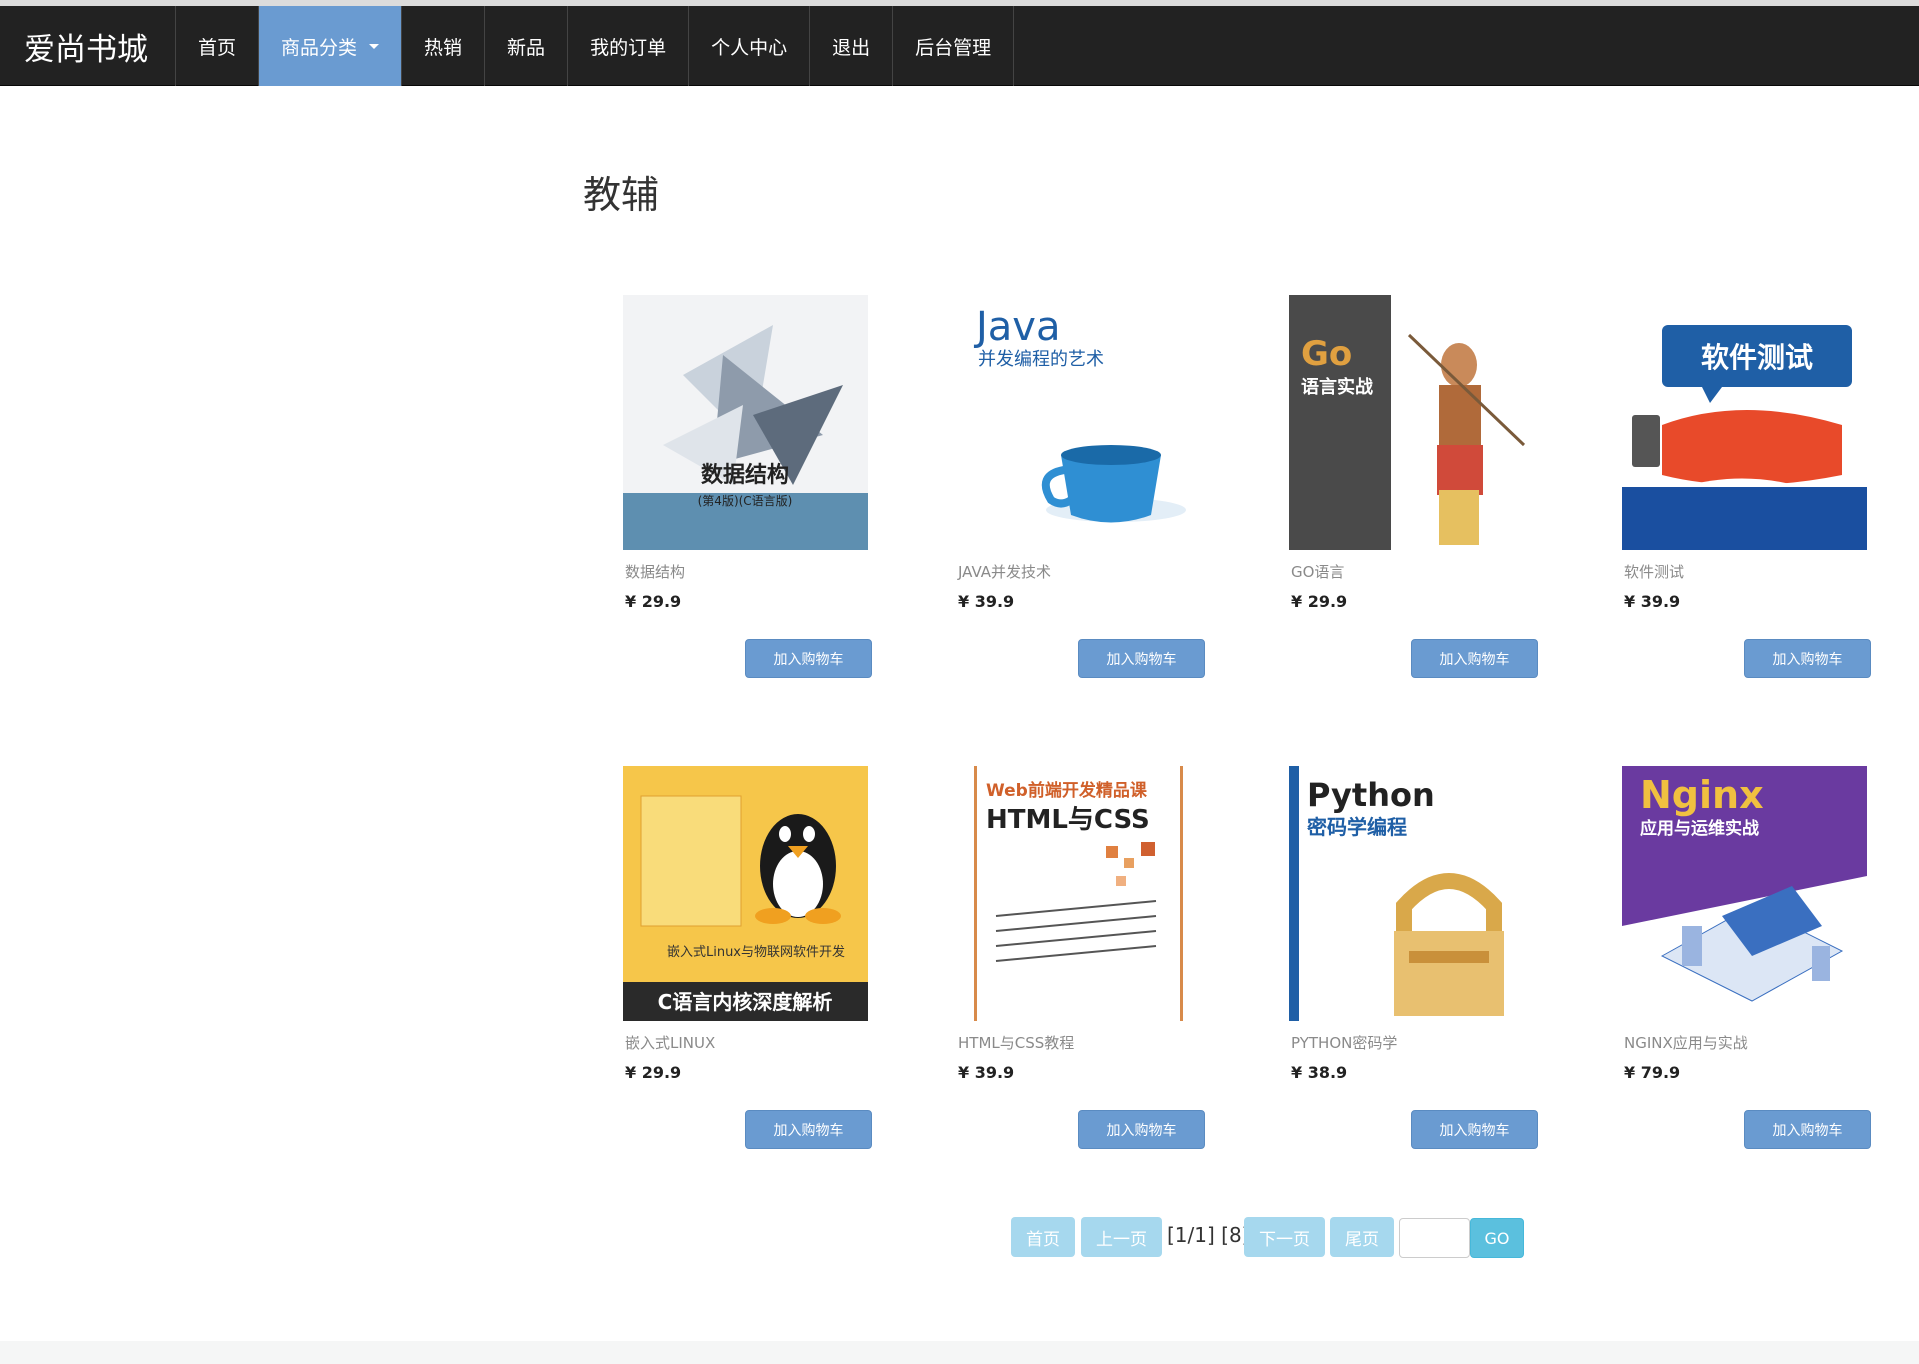  I want to click on top-navbar: 爱尚书城 首页 商品分类 热销 新品 我的订单 个人中心 退出 后台管理, so click(959, 46).